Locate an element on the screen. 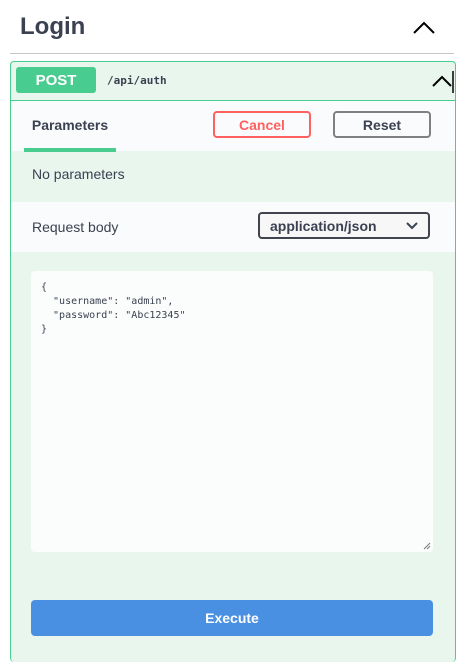  cancel-button: Cancel is located at coordinates (262, 124).